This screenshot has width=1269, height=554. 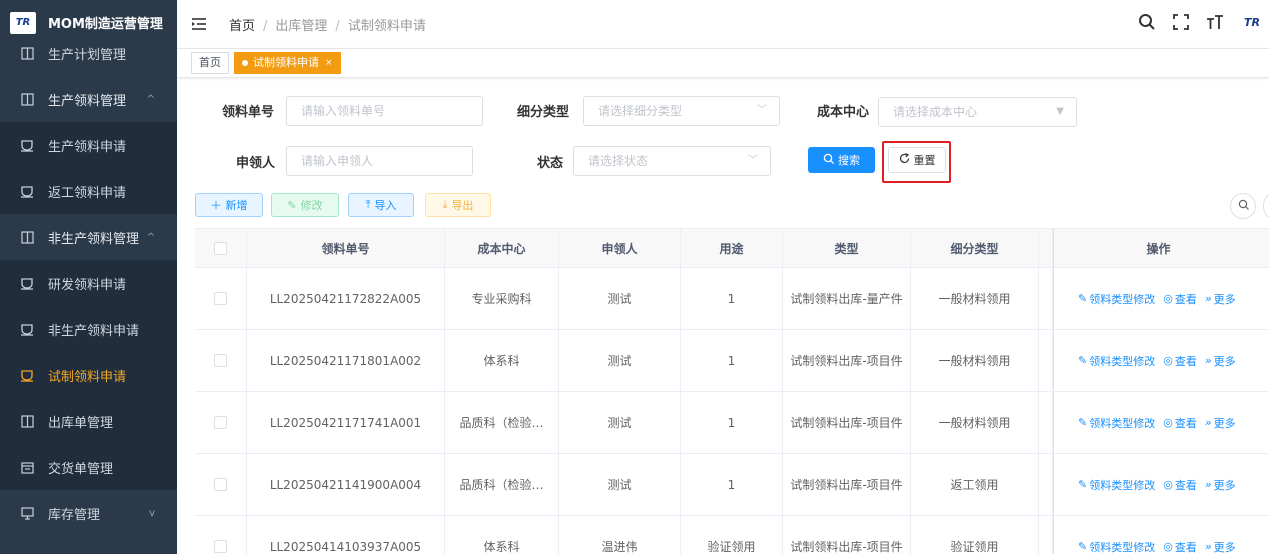 I want to click on monitor-icon, so click(x=27, y=513).